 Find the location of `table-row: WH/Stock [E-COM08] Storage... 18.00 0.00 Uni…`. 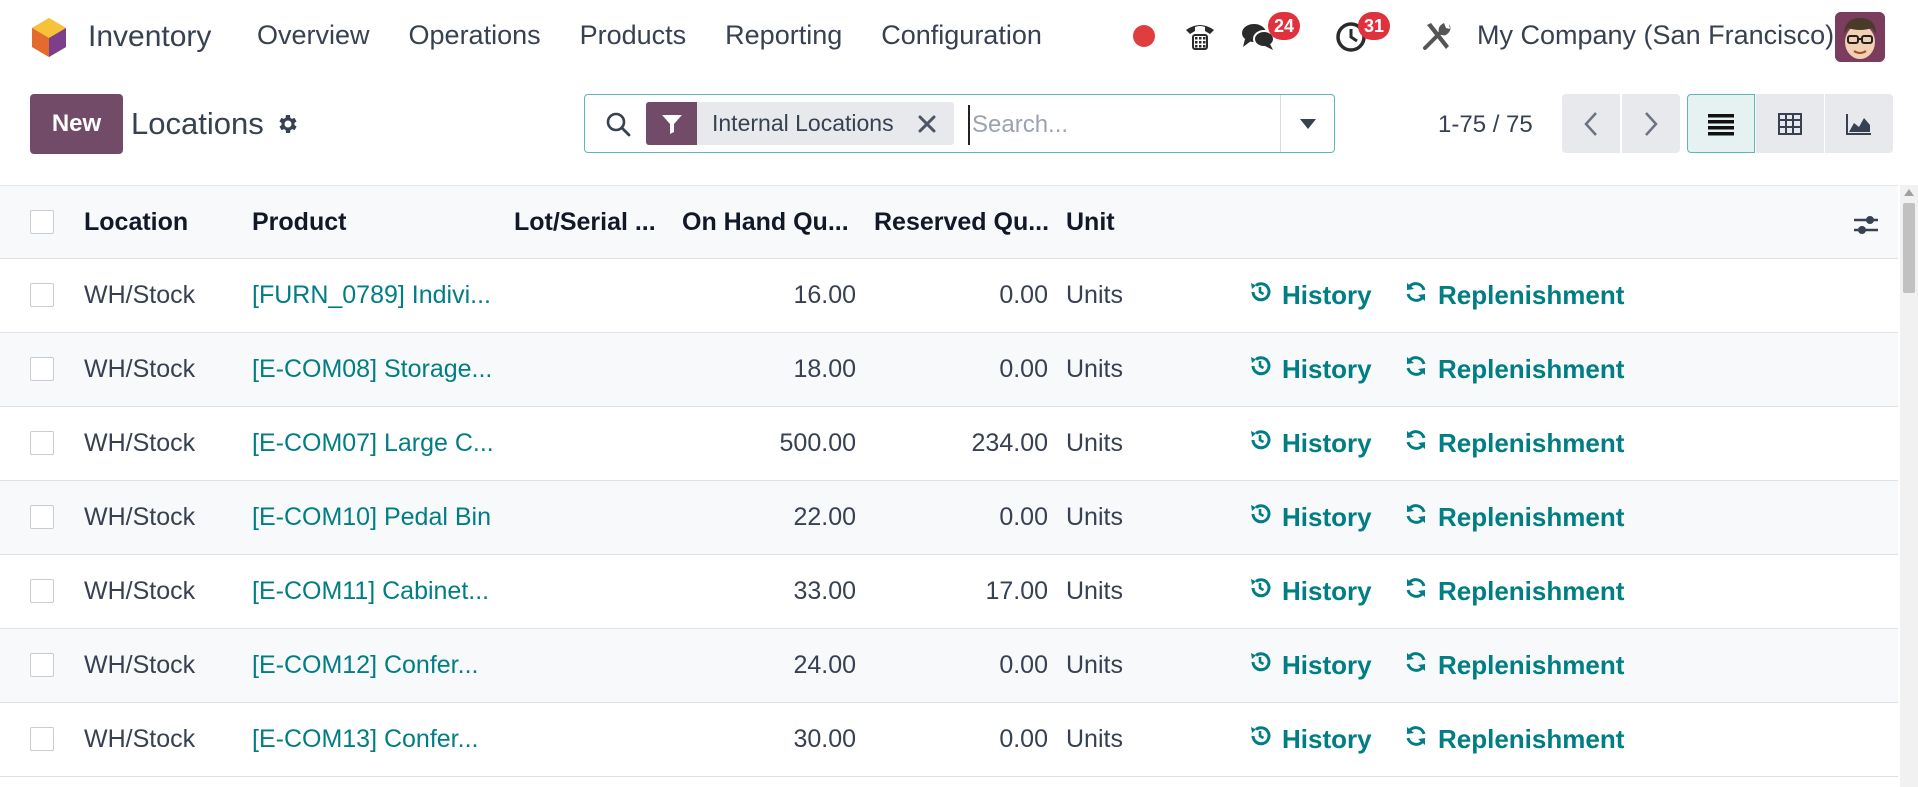

table-row: WH/Stock [E-COM08] Storage... 18.00 0.00 Uni… is located at coordinates (949, 370).